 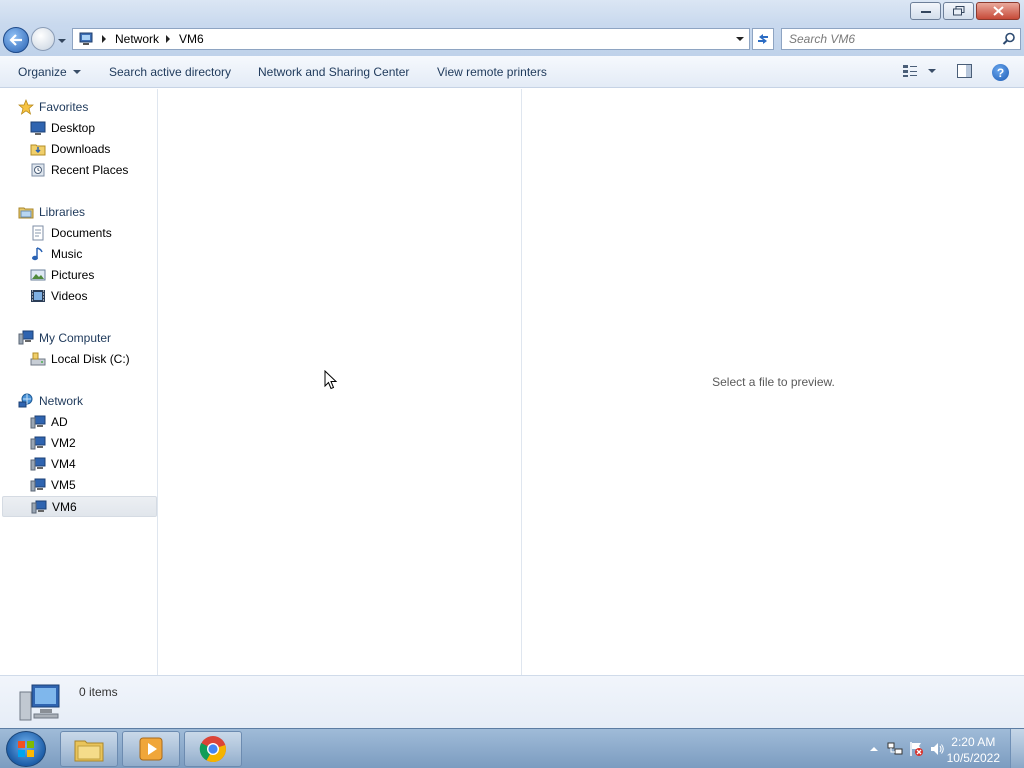 What do you see at coordinates (64, 506) in the screenshot?
I see `sidebar-item-label: VM6` at bounding box center [64, 506].